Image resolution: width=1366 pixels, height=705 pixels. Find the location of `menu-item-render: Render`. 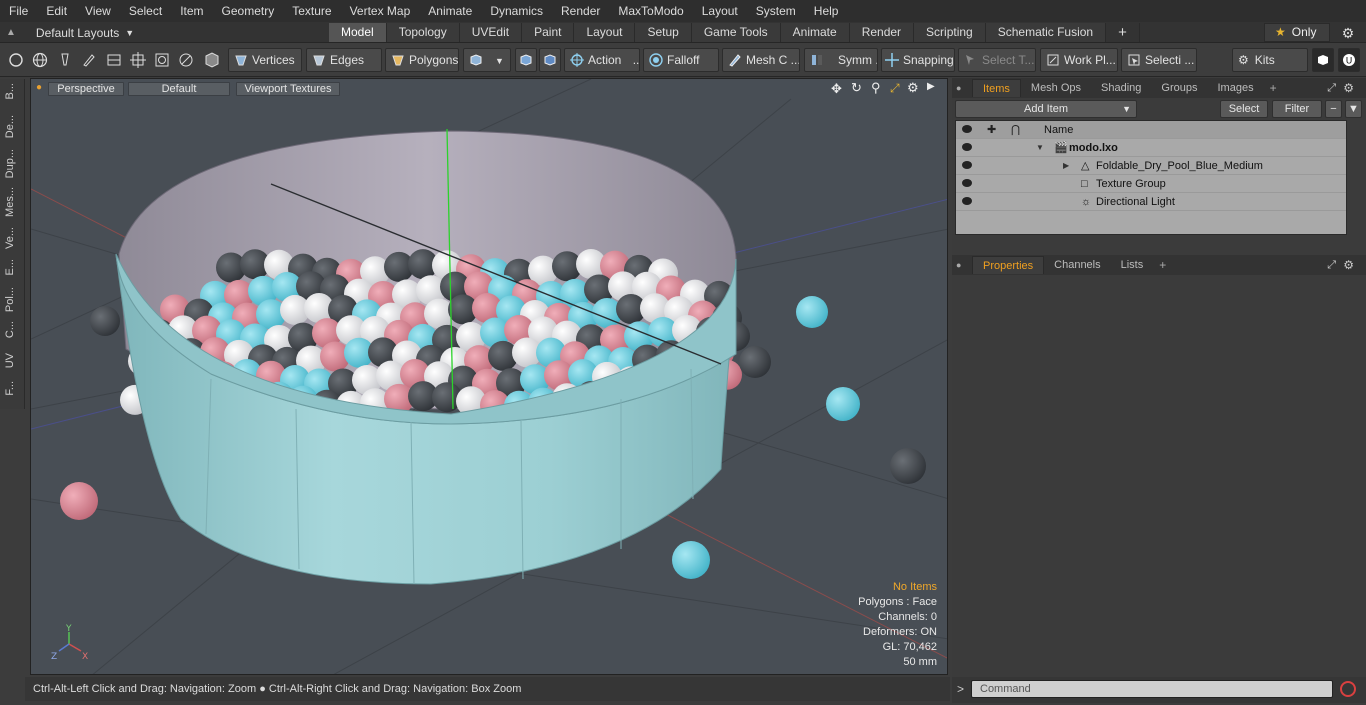

menu-item-render: Render is located at coordinates (580, 11).